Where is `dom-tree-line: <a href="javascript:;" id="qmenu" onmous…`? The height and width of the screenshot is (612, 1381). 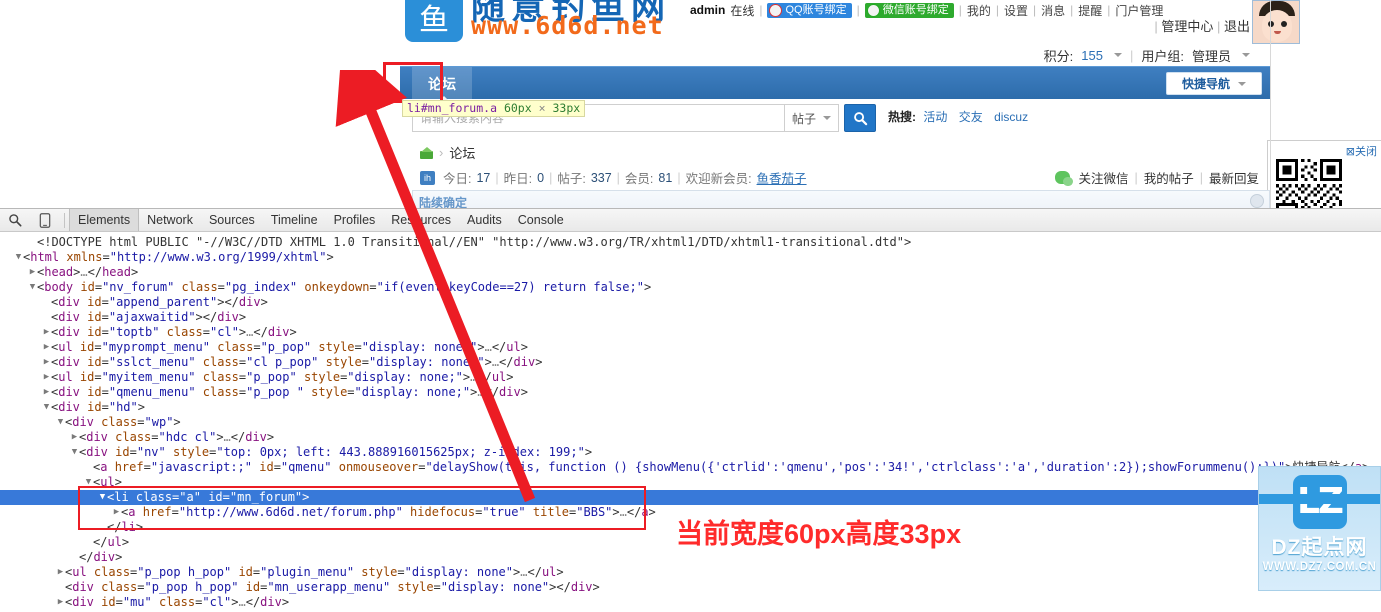
dom-tree-line: <a href="javascript:;" id="qmenu" onmous… is located at coordinates (690, 467).